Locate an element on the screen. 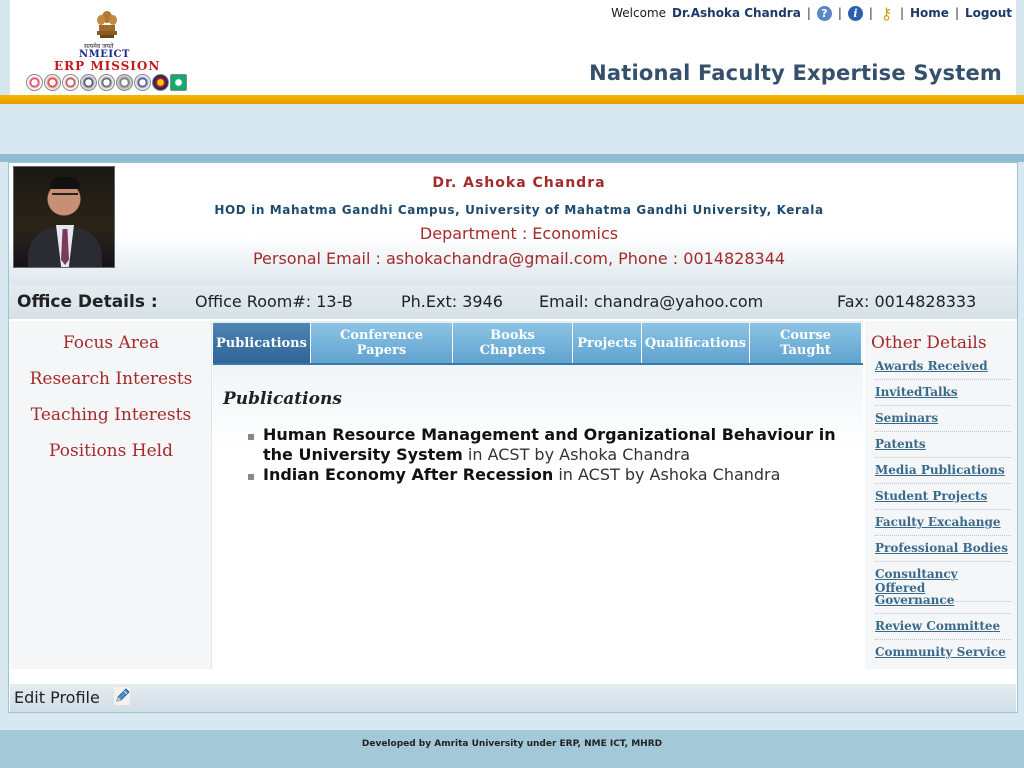 The height and width of the screenshot is (768, 1024). other-details-title: Other Details is located at coordinates (929, 343).